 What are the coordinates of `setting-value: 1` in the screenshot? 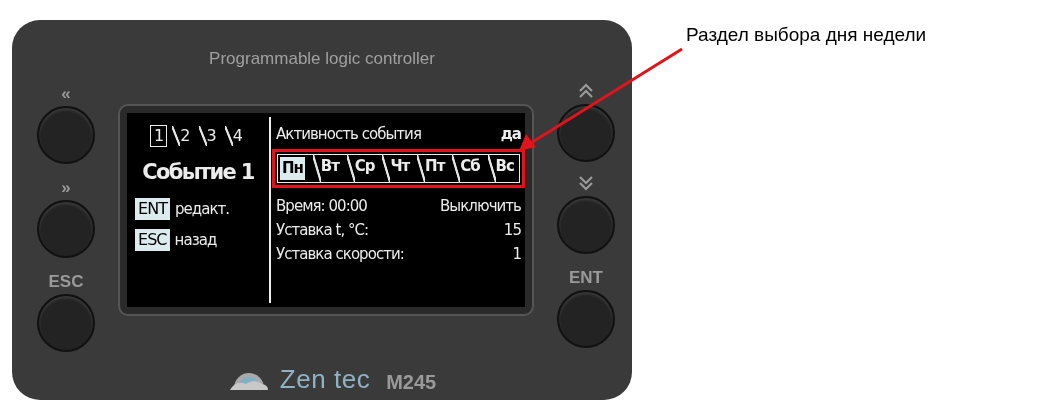 It's located at (516, 255).